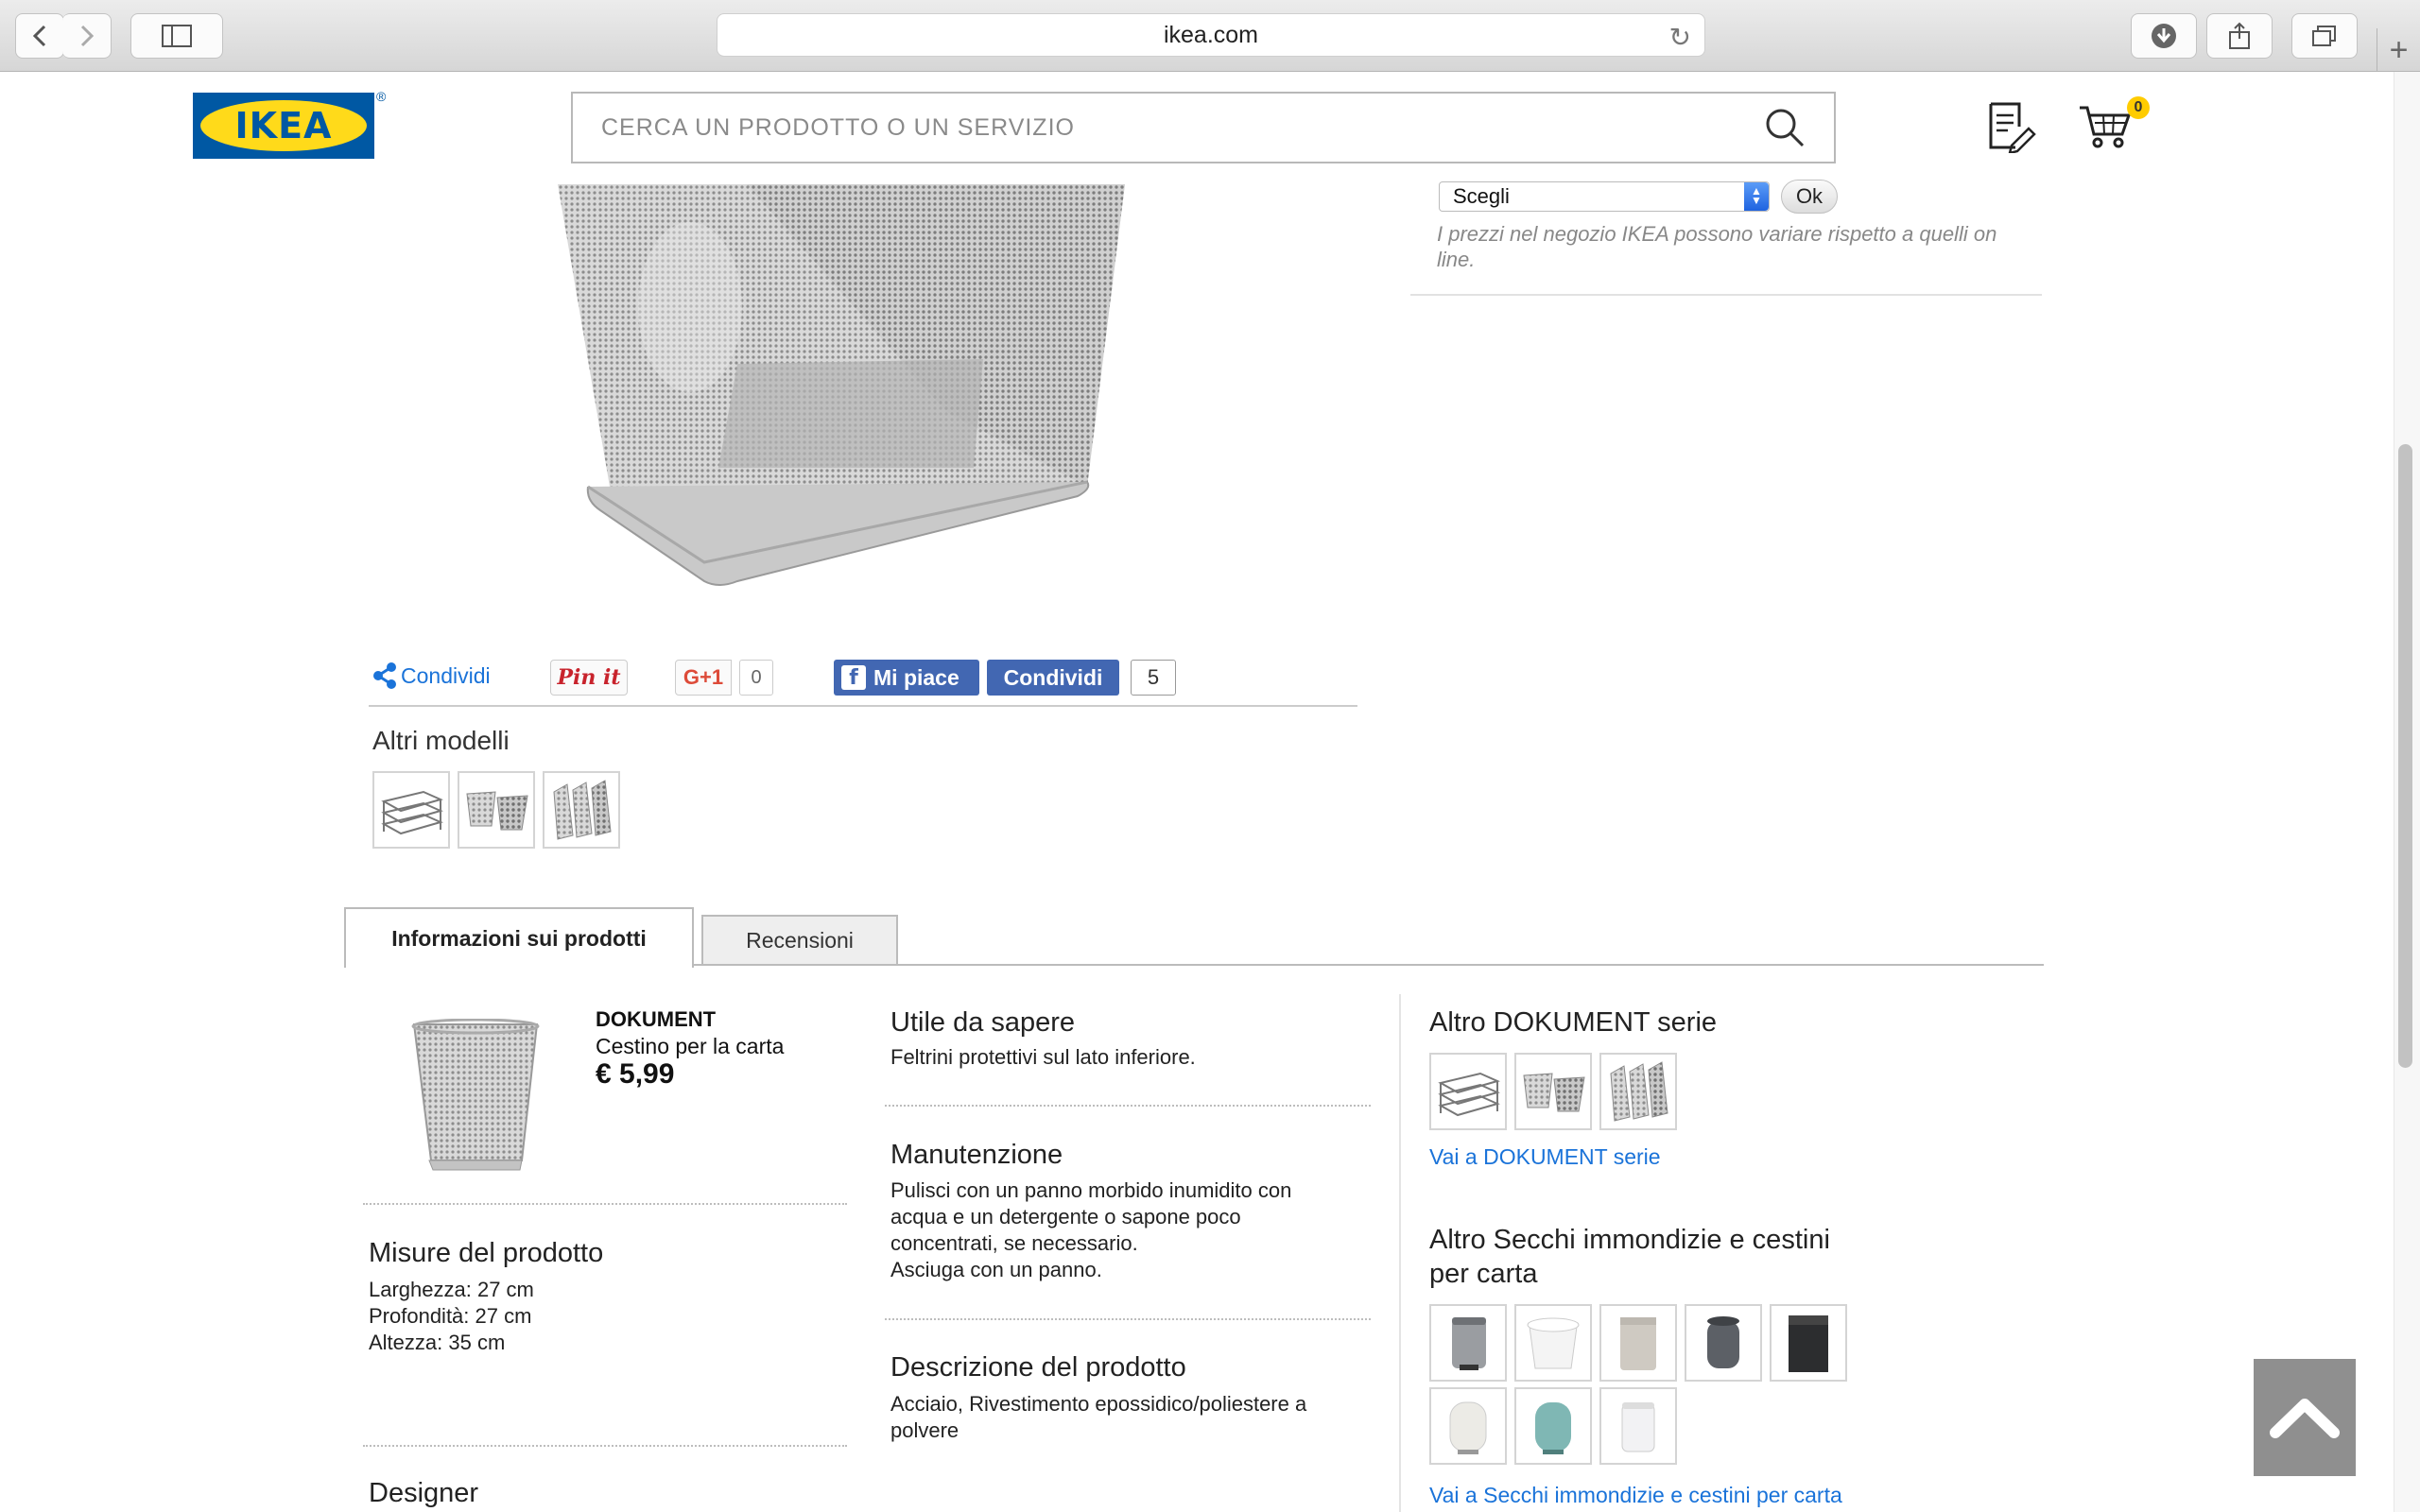 The height and width of the screenshot is (1512, 2420). I want to click on sidebar-button, so click(177, 36).